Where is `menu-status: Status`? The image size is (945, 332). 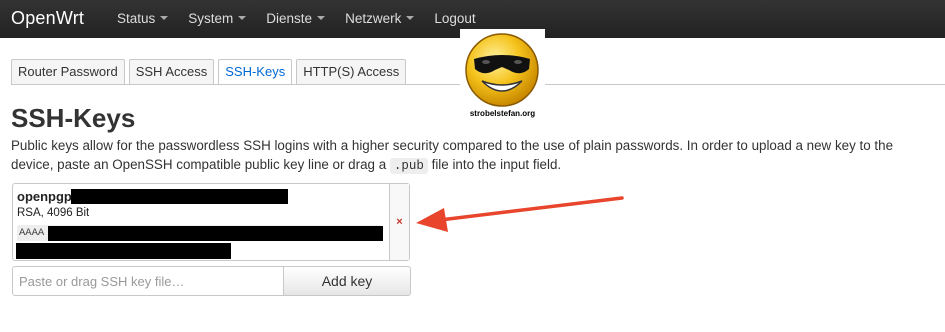 menu-status: Status is located at coordinates (143, 19).